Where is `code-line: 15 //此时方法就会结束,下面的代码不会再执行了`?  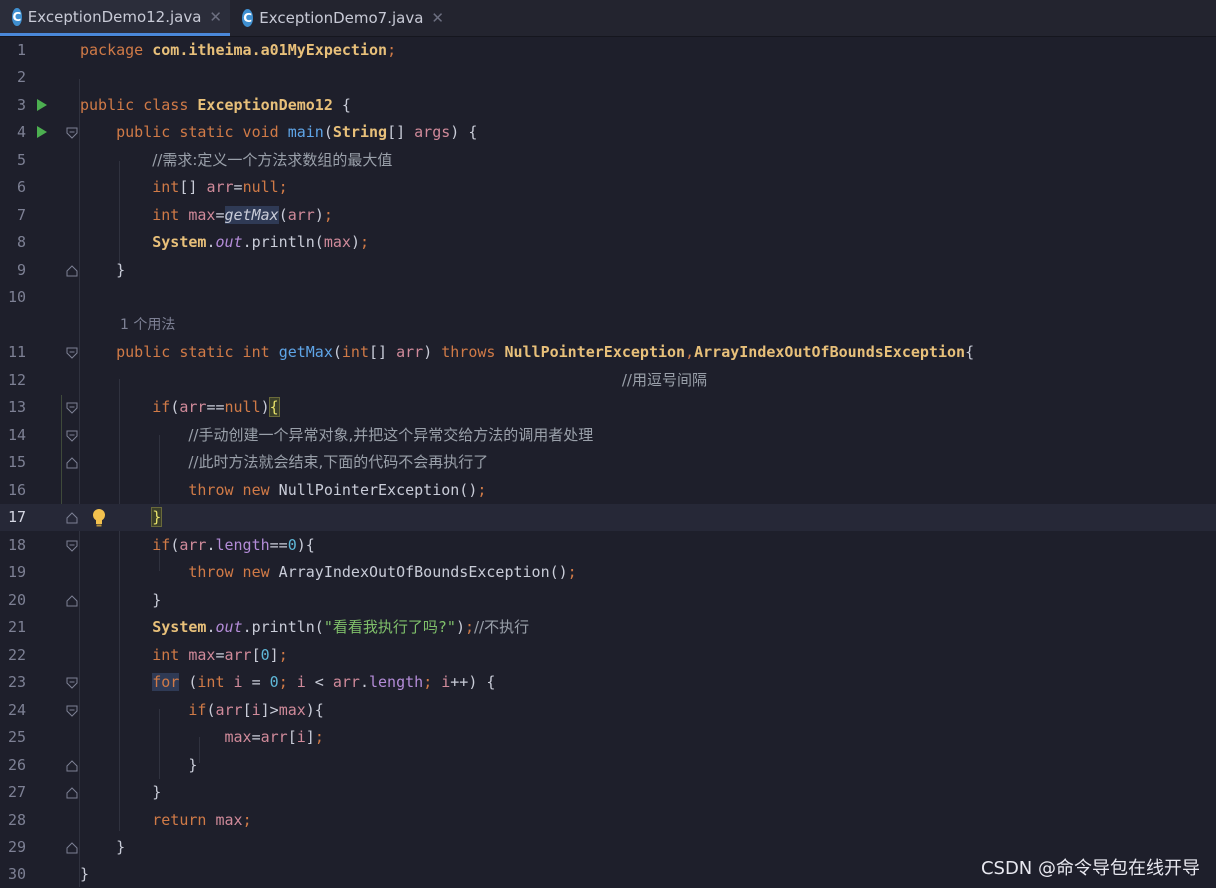 code-line: 15 //此时方法就会结束,下面的代码不会再执行了 is located at coordinates (608, 462).